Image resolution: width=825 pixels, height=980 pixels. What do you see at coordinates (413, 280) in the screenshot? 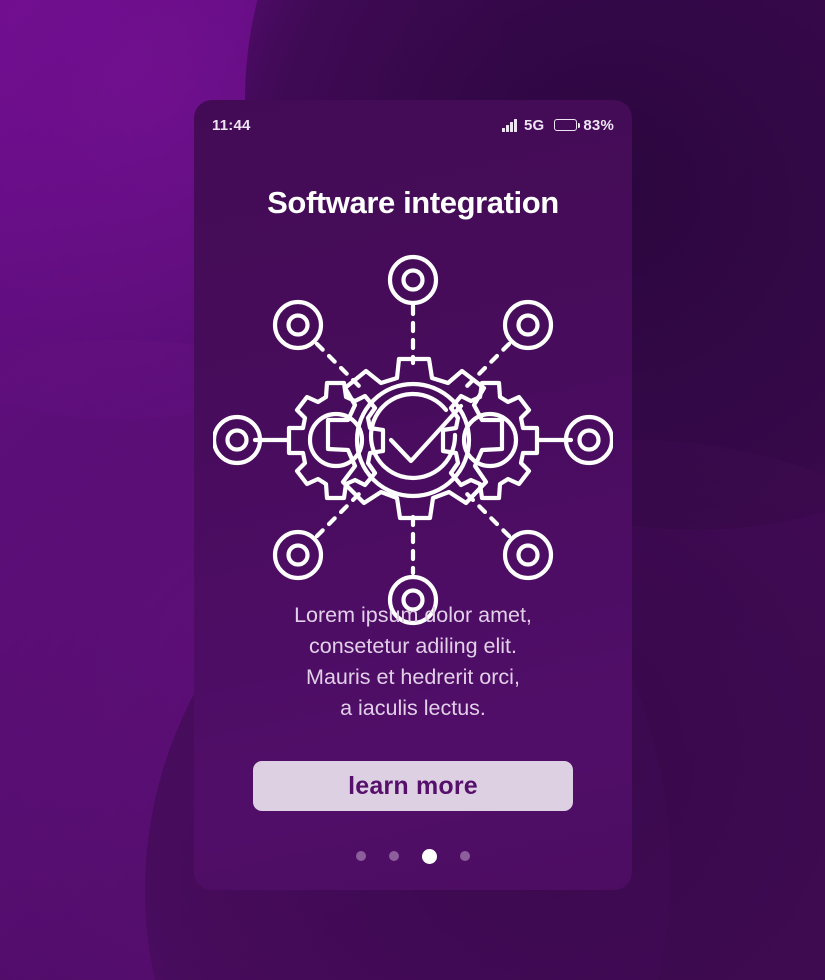
I see `node-top` at bounding box center [413, 280].